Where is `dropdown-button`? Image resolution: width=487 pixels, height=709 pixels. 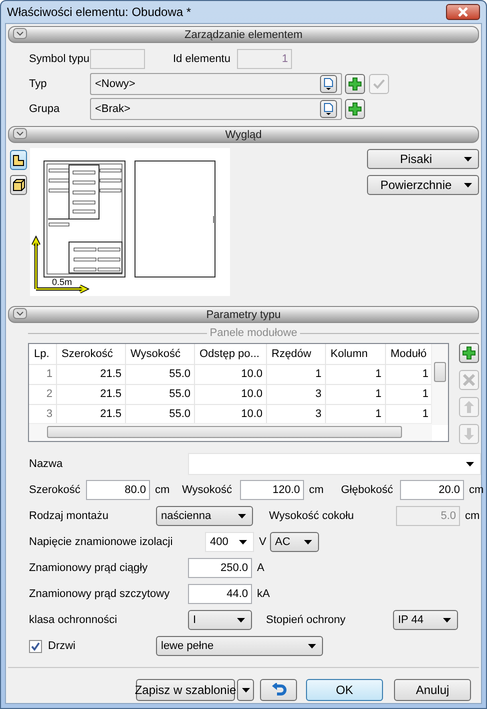 dropdown-button is located at coordinates (245, 690).